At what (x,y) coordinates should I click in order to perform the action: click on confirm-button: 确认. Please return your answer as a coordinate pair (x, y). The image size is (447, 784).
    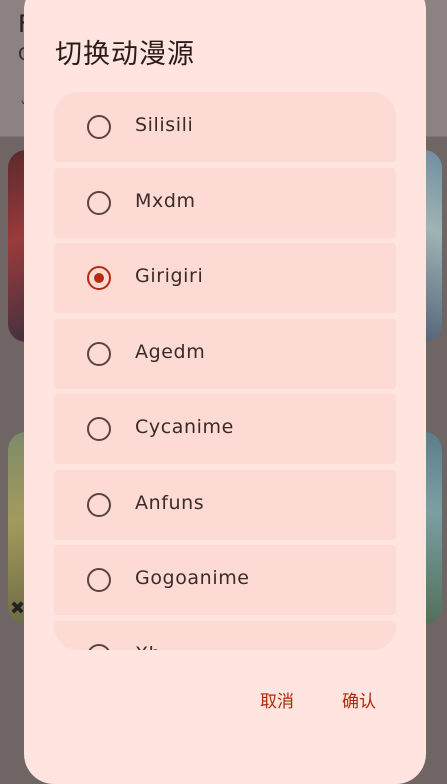
    Looking at the image, I should click on (359, 699).